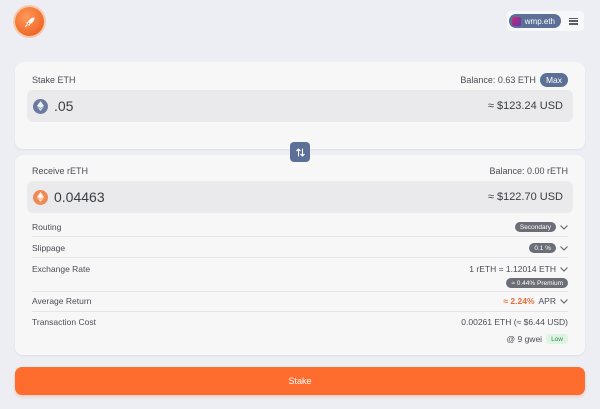 This screenshot has height=409, width=600. What do you see at coordinates (154, 106) in the screenshot?
I see `stake-amount-input` at bounding box center [154, 106].